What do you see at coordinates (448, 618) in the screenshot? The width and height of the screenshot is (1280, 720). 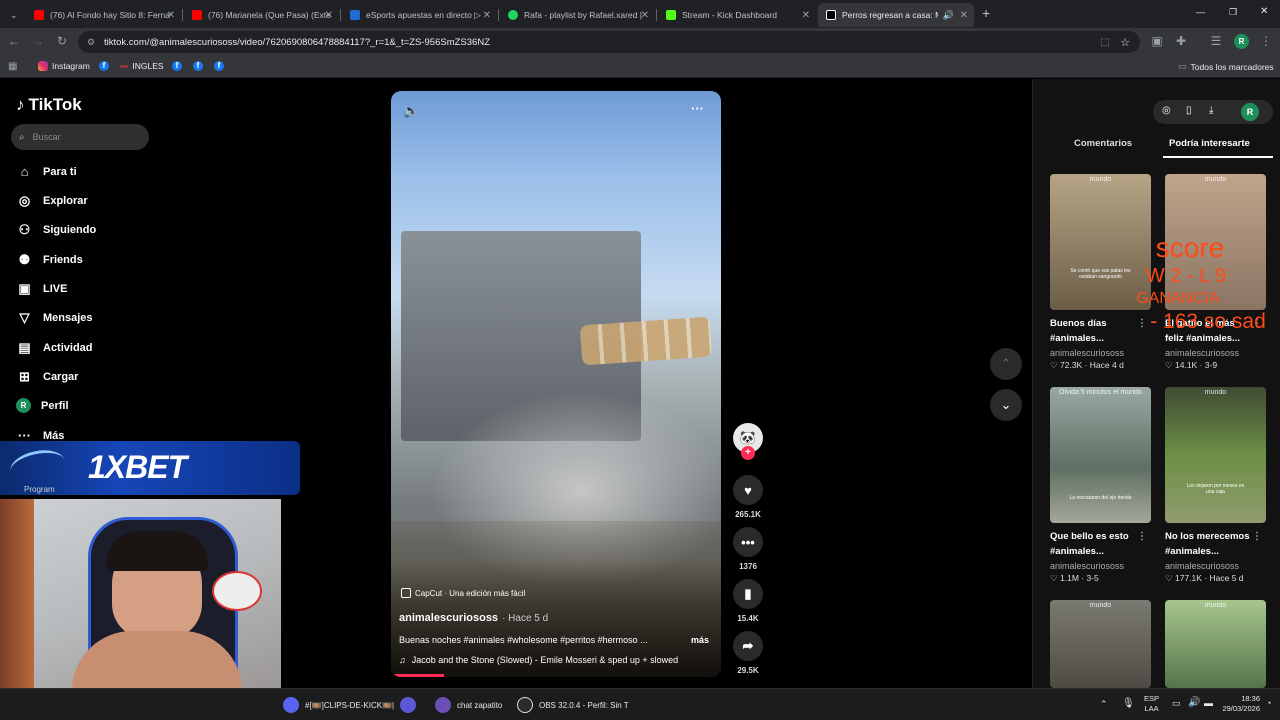 I see `video-author: animalescuriososs` at bounding box center [448, 618].